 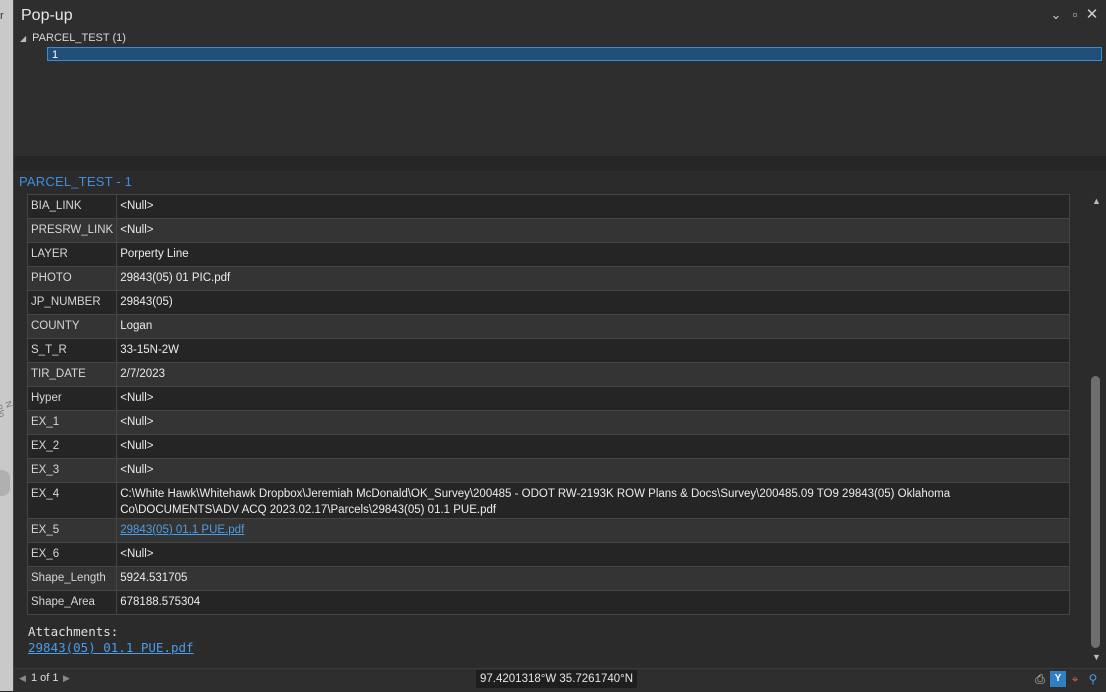 I want to click on field-name: LAYER, so click(x=72, y=254).